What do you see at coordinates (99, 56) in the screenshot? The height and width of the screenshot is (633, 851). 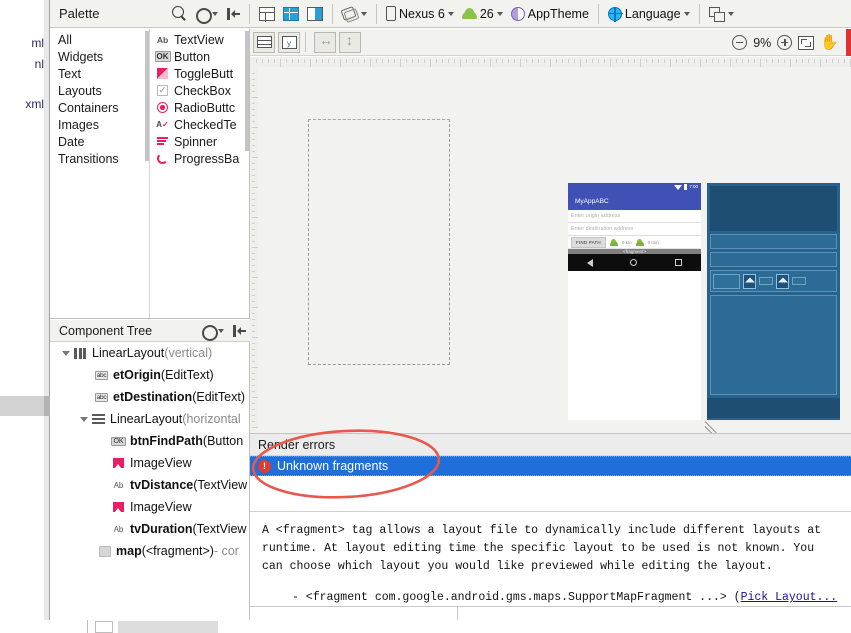 I see `palette-category-widgets: Widgets` at bounding box center [99, 56].